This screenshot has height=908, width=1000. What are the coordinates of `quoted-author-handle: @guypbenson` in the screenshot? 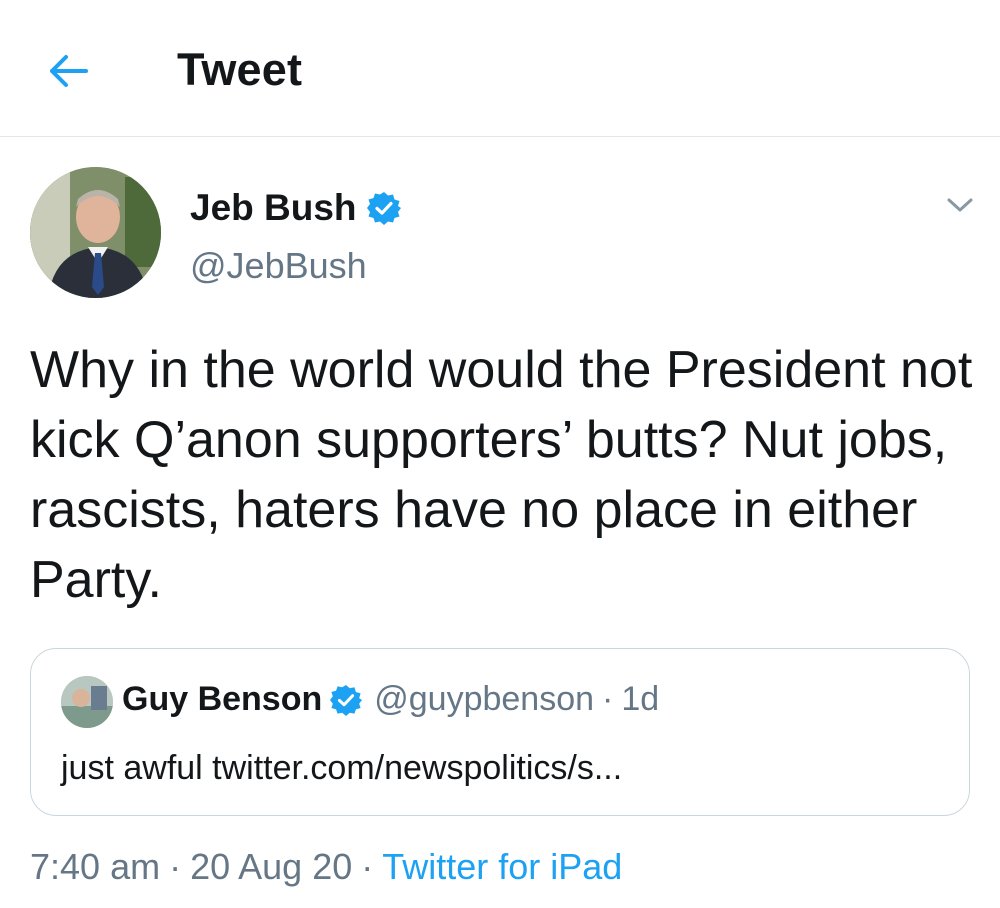 It's located at (484, 699).